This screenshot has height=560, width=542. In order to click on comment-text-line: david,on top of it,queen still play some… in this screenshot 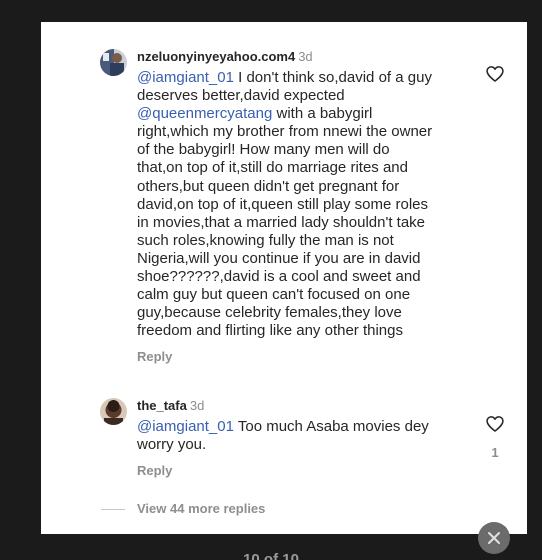, I will do `click(304, 205)`.